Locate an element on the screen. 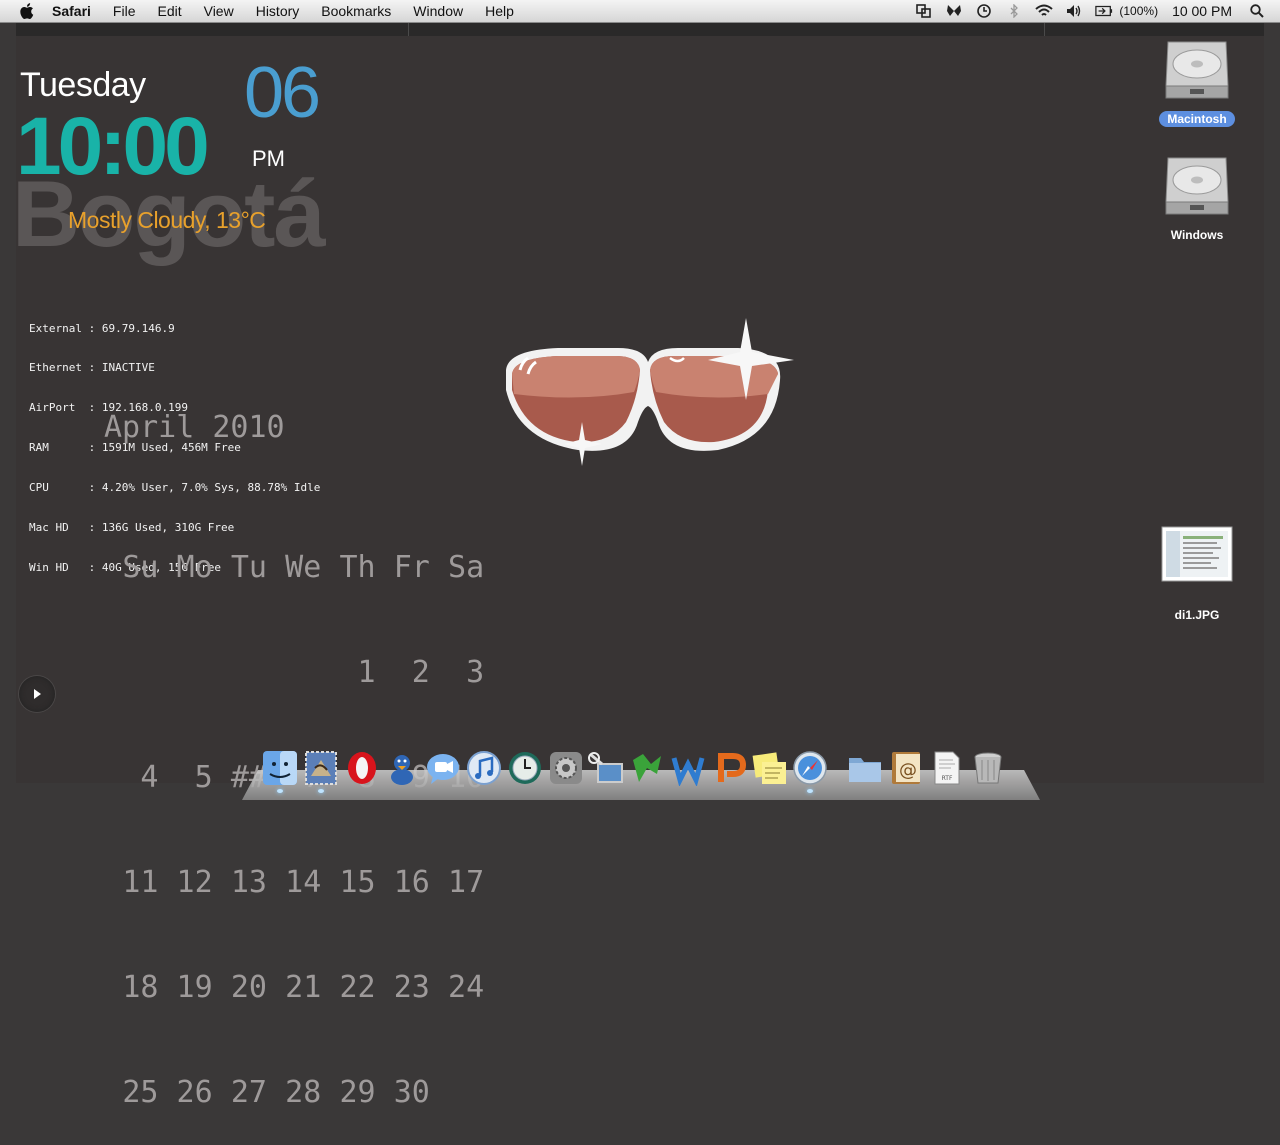 The image size is (1280, 1145). dock-adium is located at coordinates (402, 768).